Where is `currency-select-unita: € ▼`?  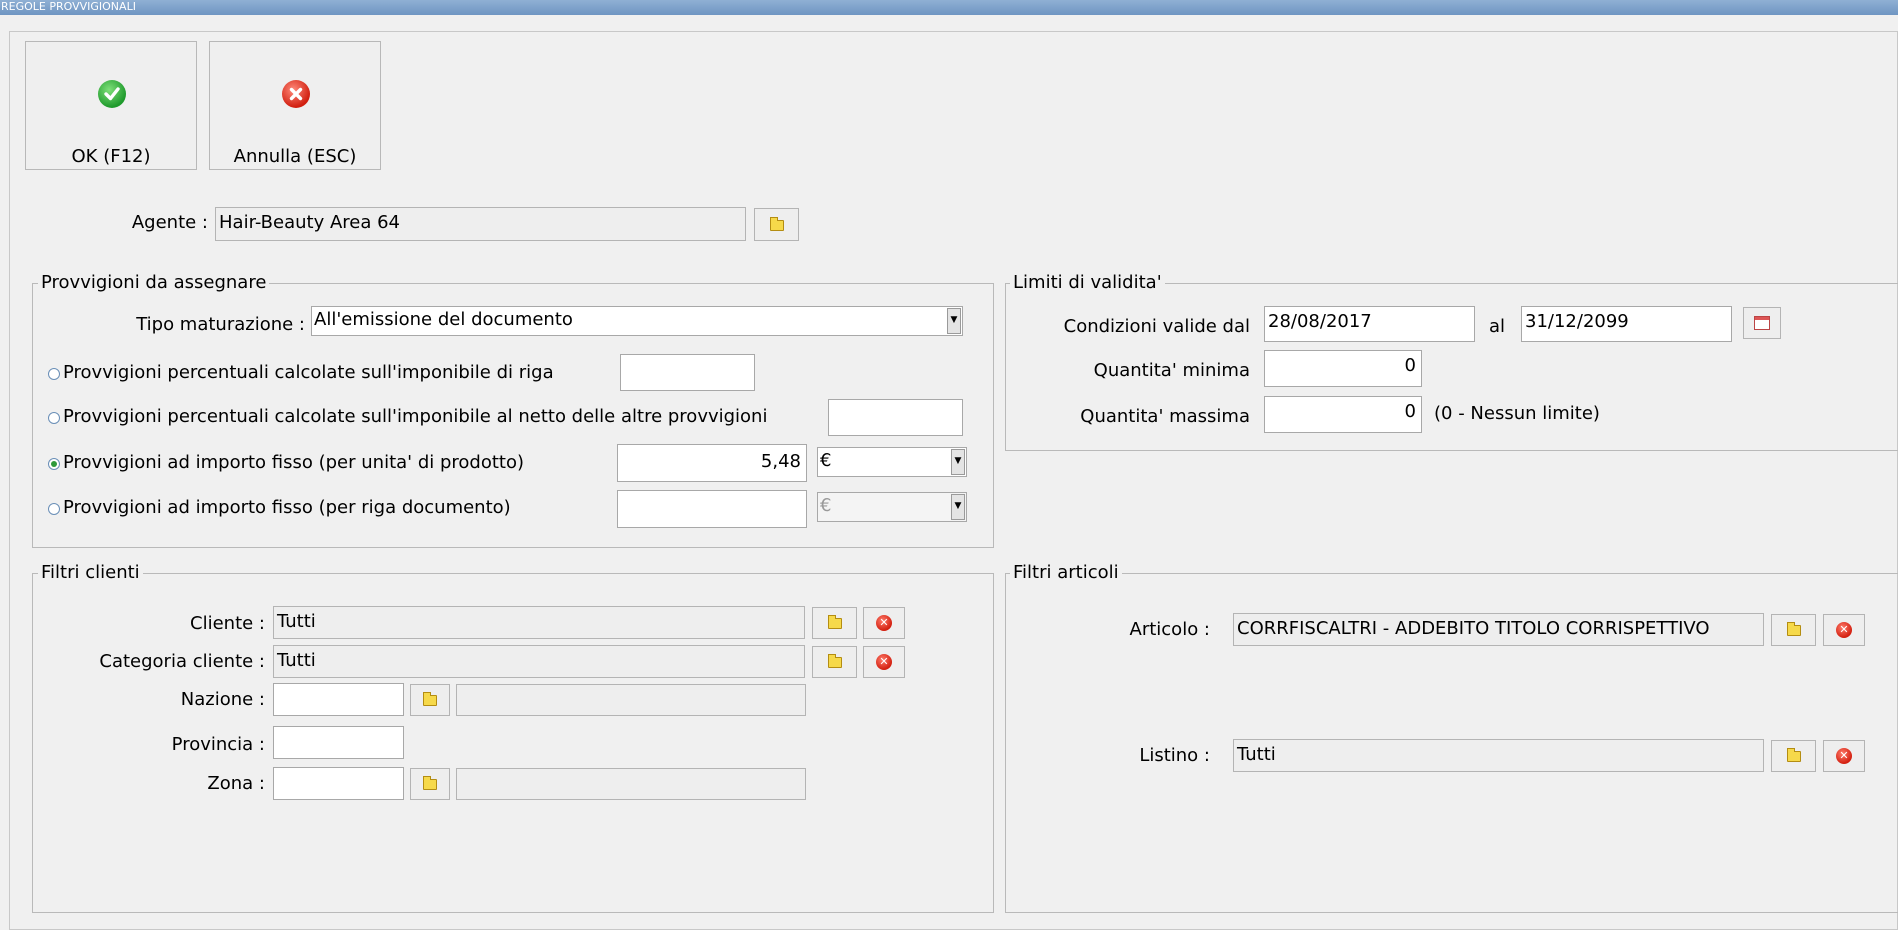
currency-select-unita: € ▼ is located at coordinates (892, 462).